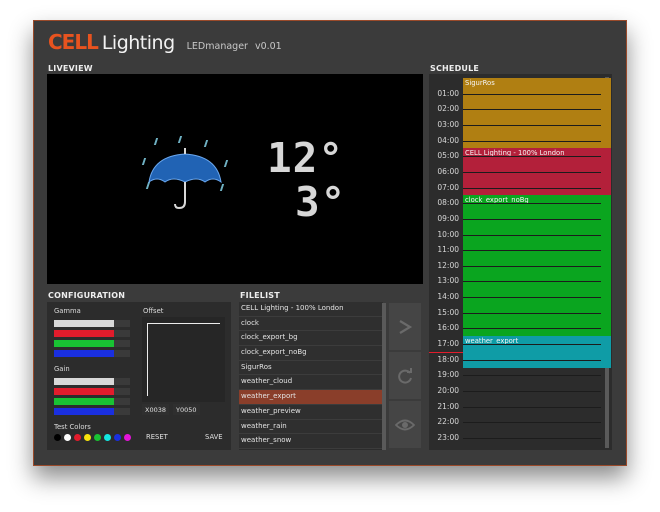  What do you see at coordinates (311, 412) in the screenshot?
I see `file-list-item: weather_preview` at bounding box center [311, 412].